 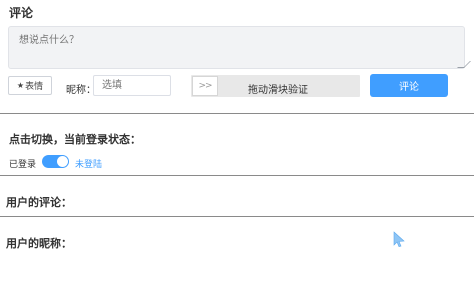 What do you see at coordinates (23, 165) in the screenshot?
I see `logged-in-label: 已登录` at bounding box center [23, 165].